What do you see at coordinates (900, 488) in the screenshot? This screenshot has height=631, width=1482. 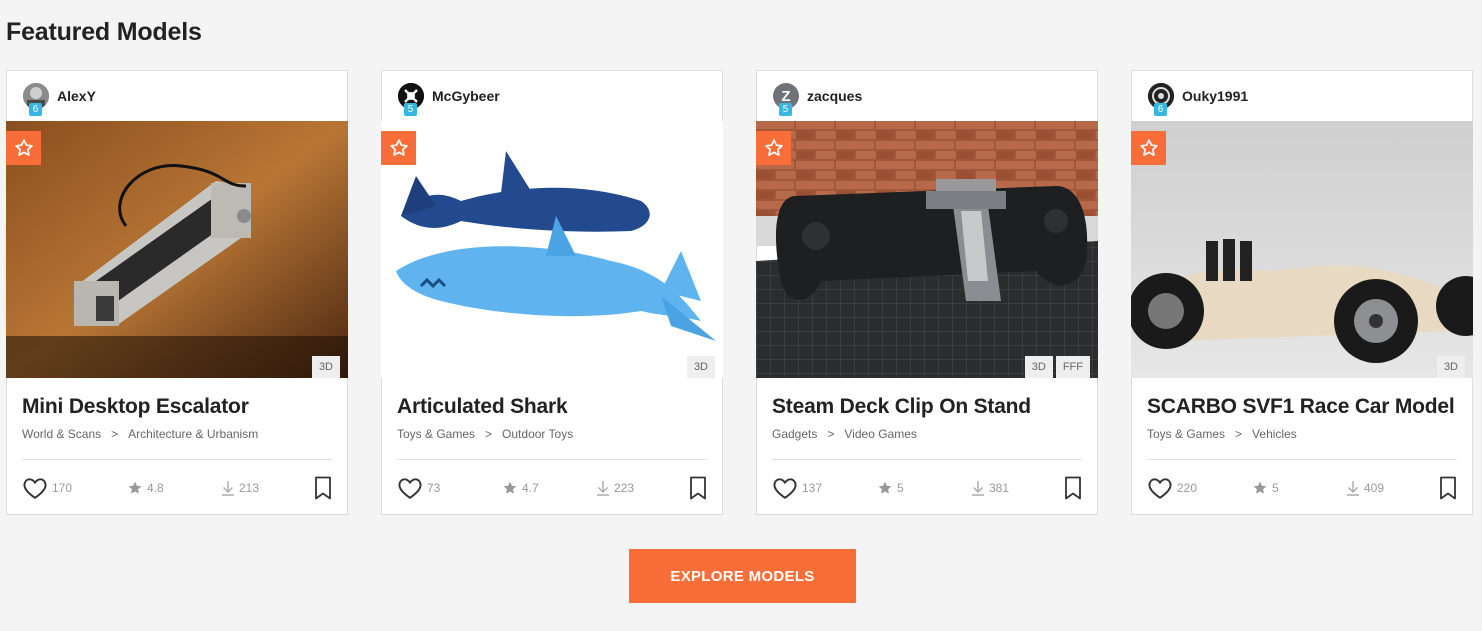 I see `rating-value: 5` at bounding box center [900, 488].